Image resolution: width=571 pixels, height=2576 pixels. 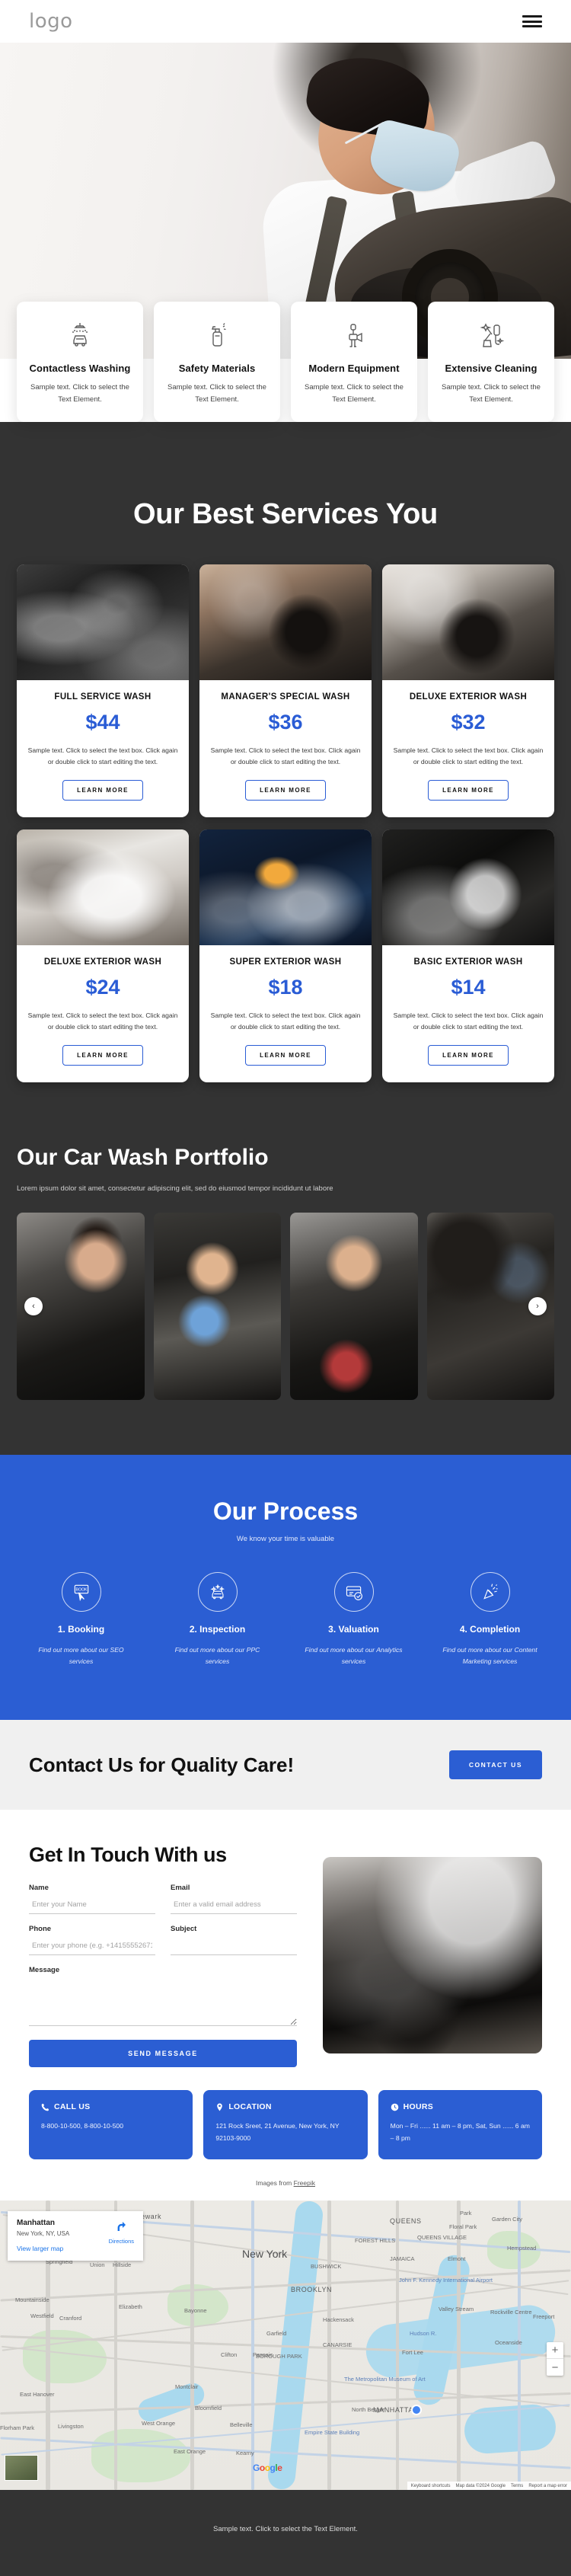 I want to click on pressure-washer-icon, so click(x=354, y=335).